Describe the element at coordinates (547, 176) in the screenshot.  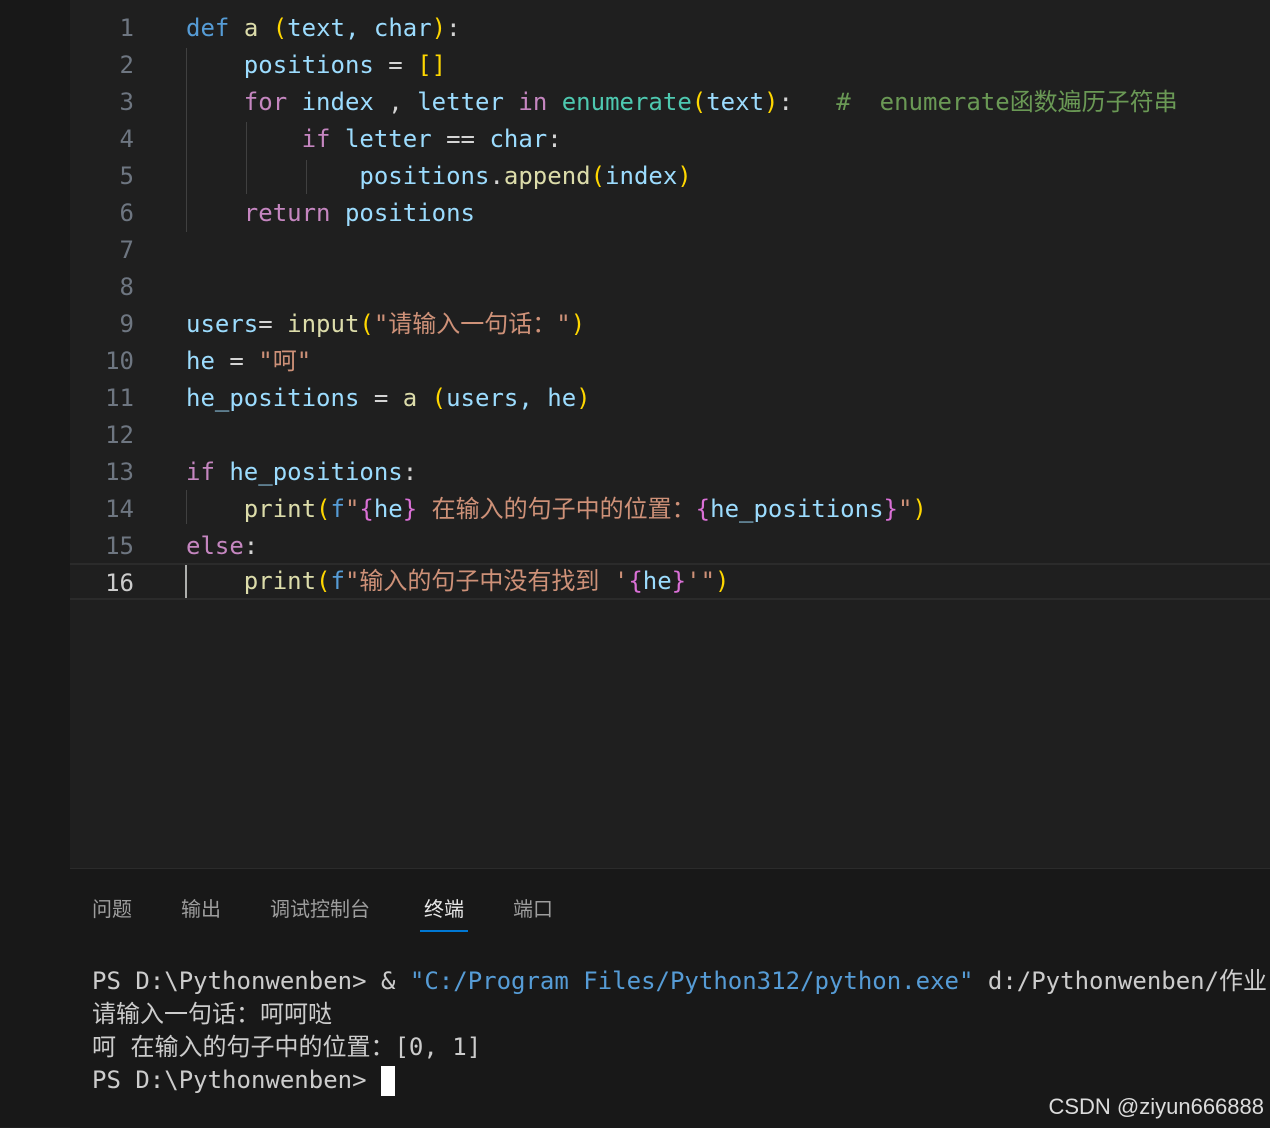
I see `method-name: append` at that location.